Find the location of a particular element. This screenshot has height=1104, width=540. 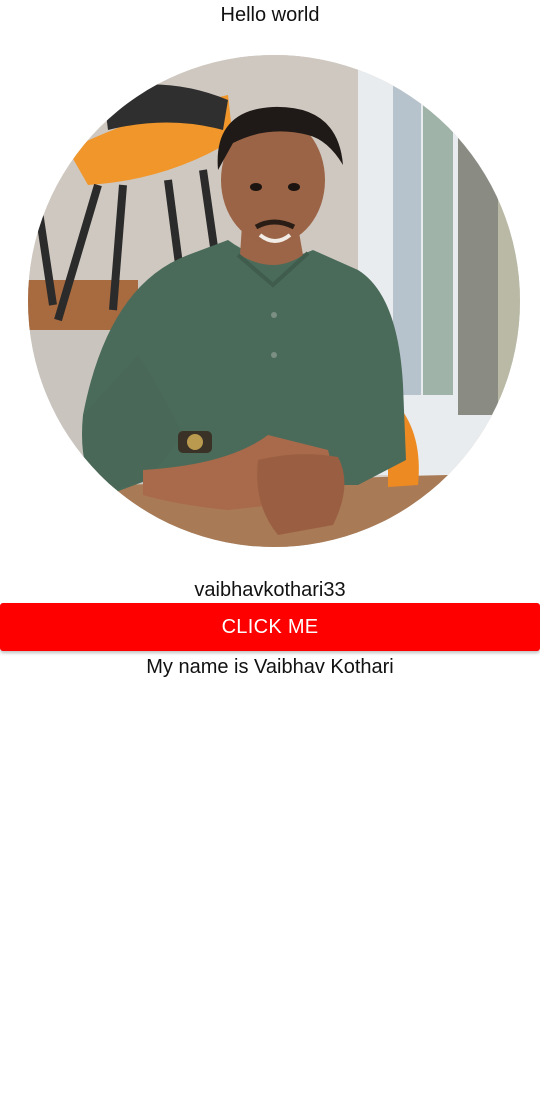

username-label: vaibhavkothari33 is located at coordinates (270, 590).